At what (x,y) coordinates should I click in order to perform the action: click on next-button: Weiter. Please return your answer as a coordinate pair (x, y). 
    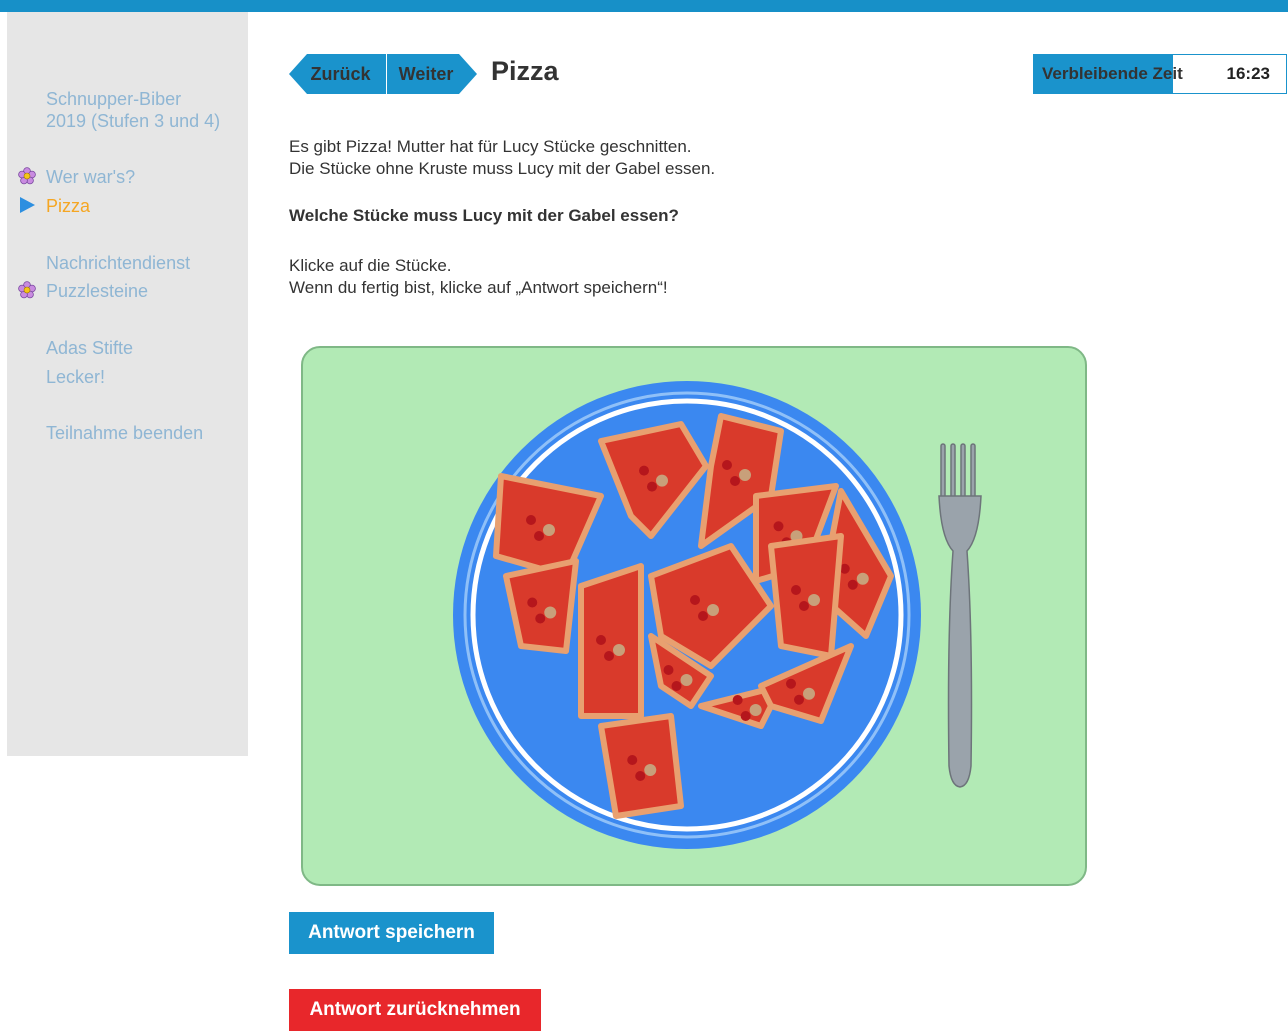
    Looking at the image, I should click on (432, 74).